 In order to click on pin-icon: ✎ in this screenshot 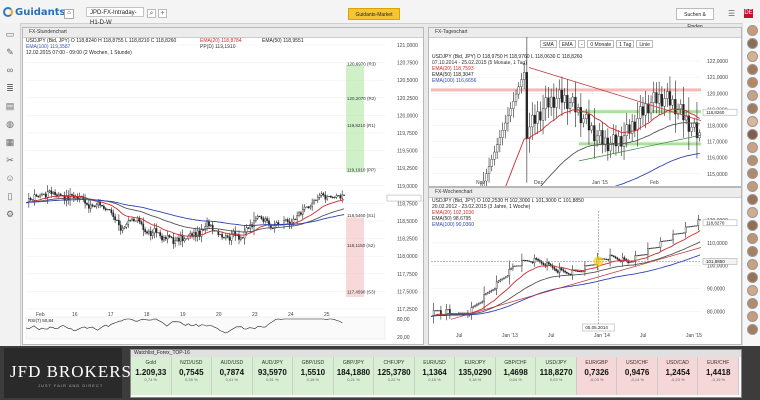, I will do `click(10, 52)`.